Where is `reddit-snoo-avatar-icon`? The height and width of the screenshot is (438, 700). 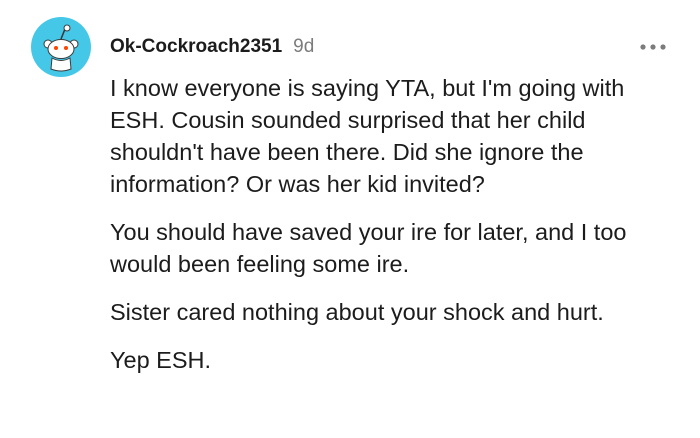 reddit-snoo-avatar-icon is located at coordinates (61, 47).